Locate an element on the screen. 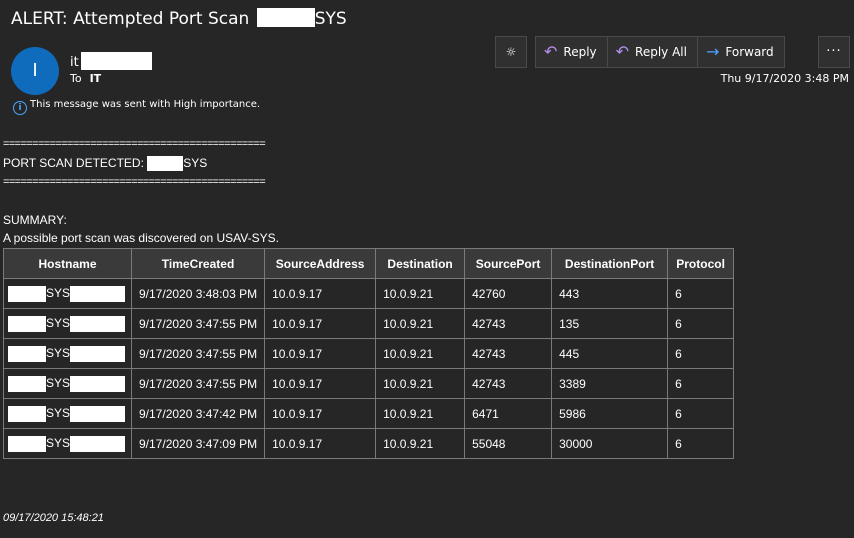 The width and height of the screenshot is (854, 538). sender-line: it is located at coordinates (111, 61).